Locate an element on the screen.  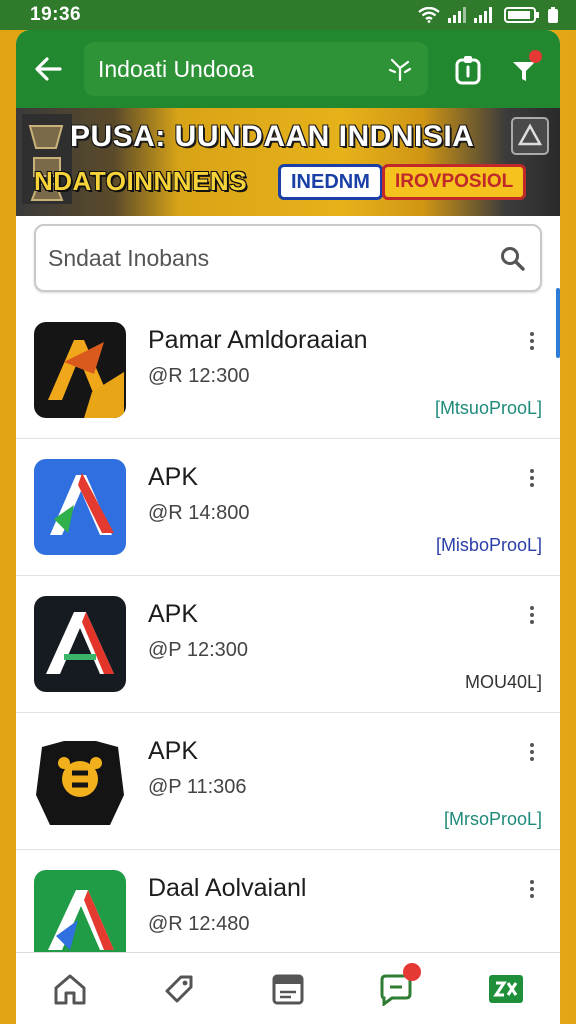
leaf-icon is located at coordinates (400, 69).